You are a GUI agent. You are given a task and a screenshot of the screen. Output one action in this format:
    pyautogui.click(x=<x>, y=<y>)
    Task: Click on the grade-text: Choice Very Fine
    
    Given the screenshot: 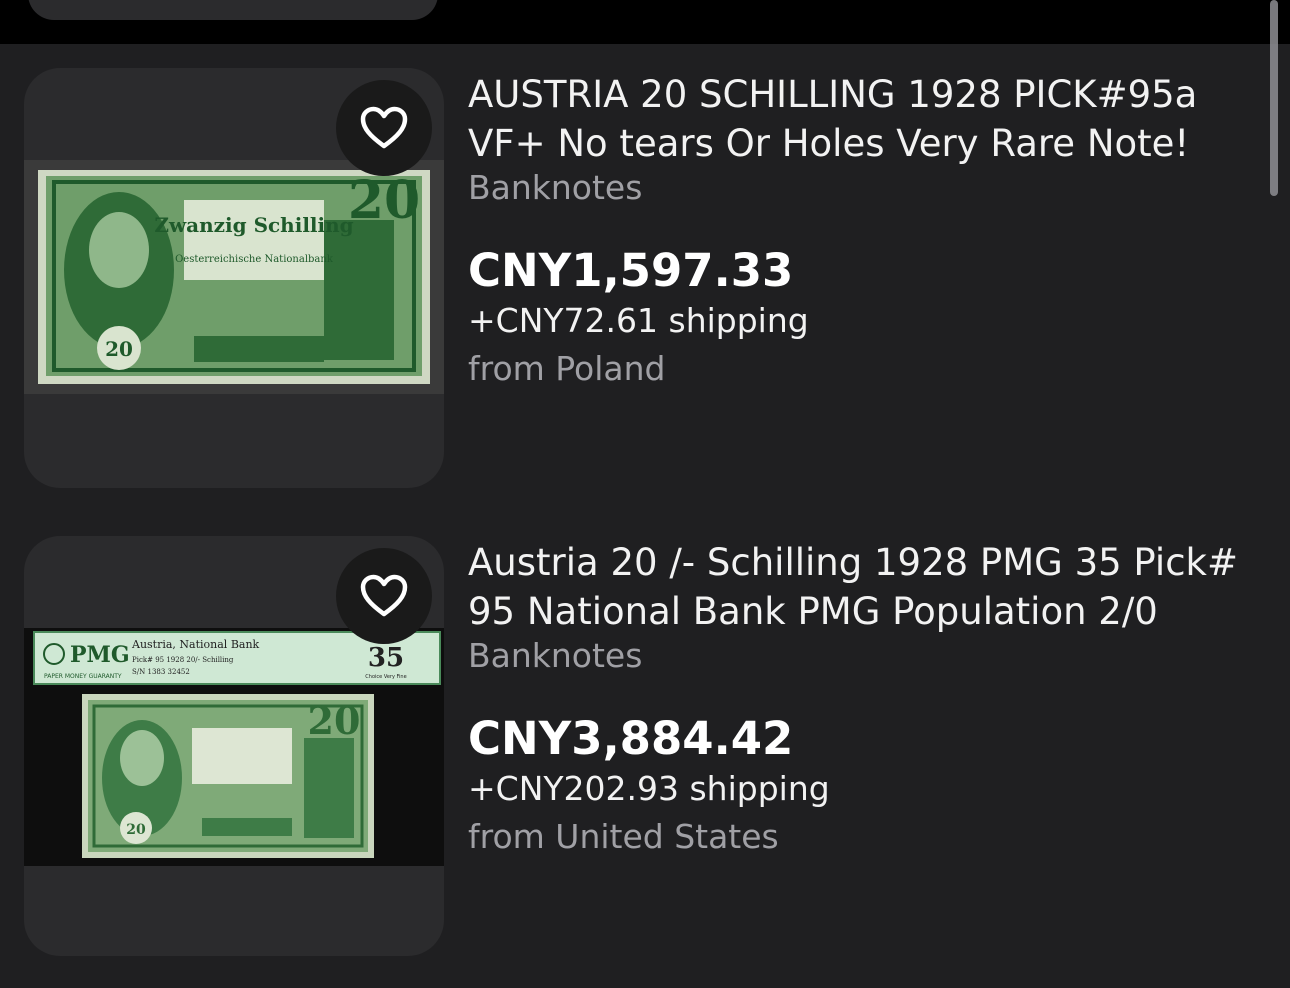 What is the action you would take?
    pyautogui.click(x=385, y=677)
    